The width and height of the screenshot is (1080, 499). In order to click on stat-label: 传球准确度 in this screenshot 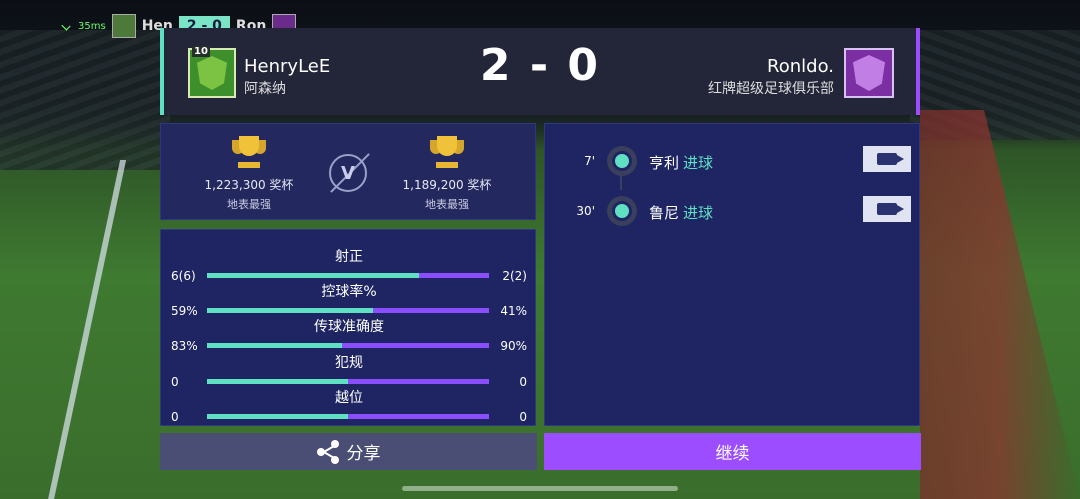, I will do `click(349, 327)`.